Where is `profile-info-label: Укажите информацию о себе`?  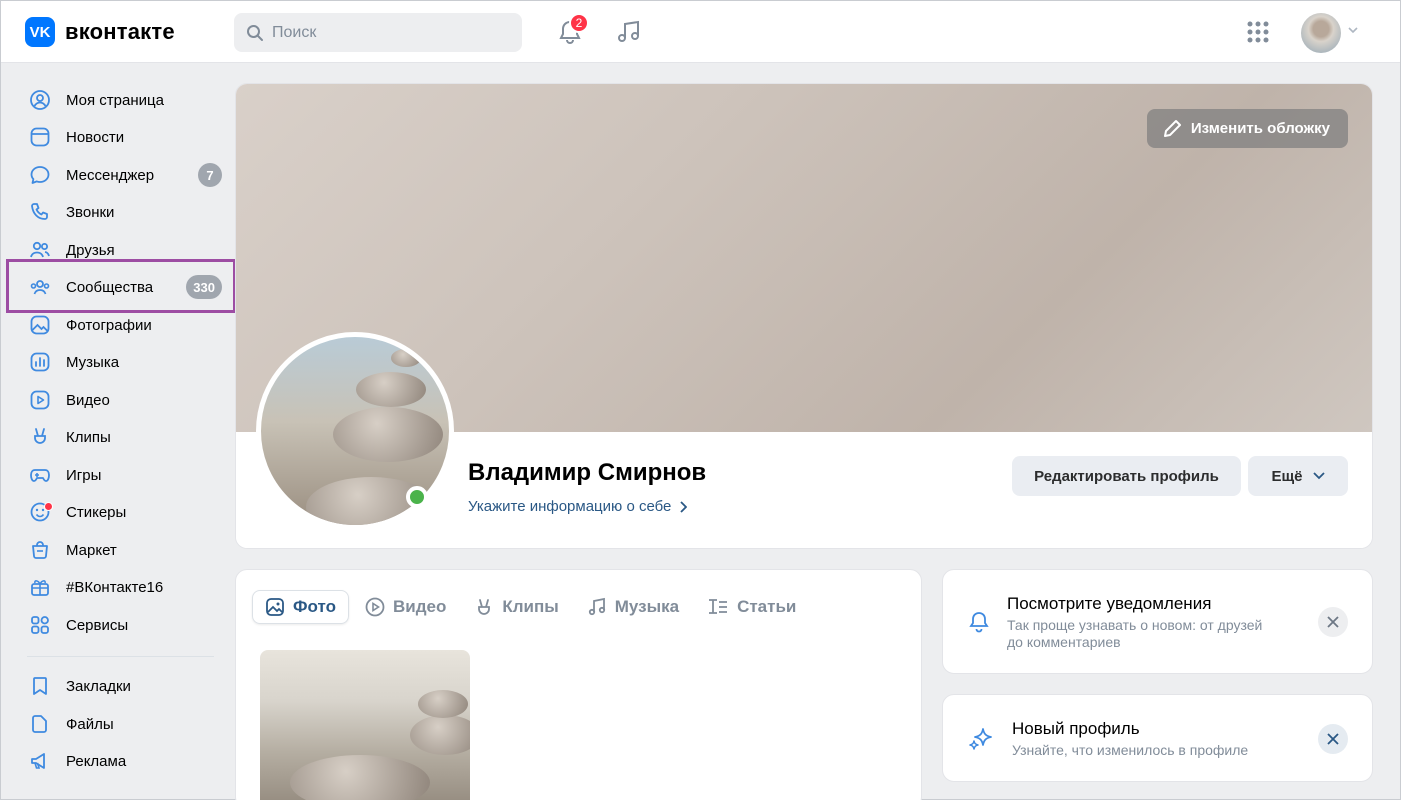 profile-info-label: Укажите информацию о себе is located at coordinates (570, 506).